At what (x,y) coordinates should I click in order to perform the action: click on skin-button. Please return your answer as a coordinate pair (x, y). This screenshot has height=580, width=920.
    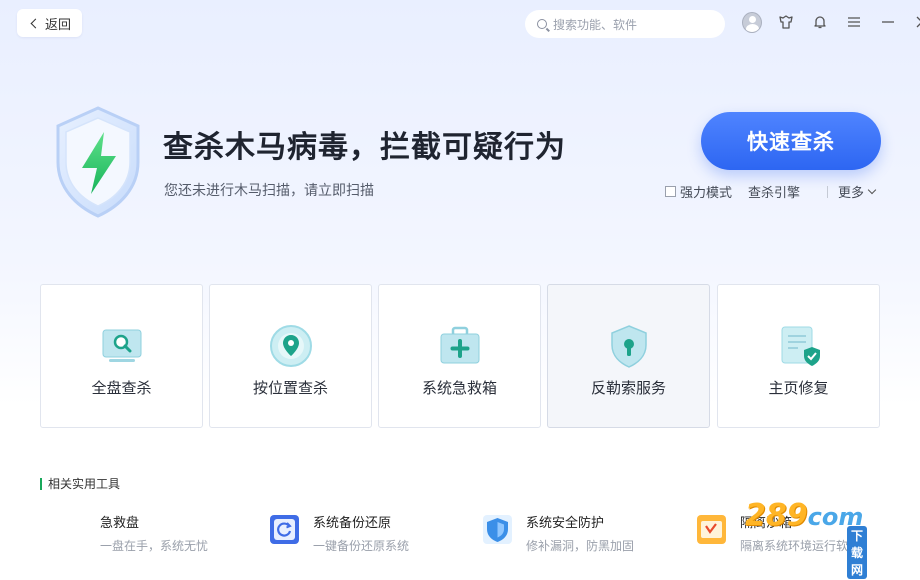
    Looking at the image, I should click on (786, 22).